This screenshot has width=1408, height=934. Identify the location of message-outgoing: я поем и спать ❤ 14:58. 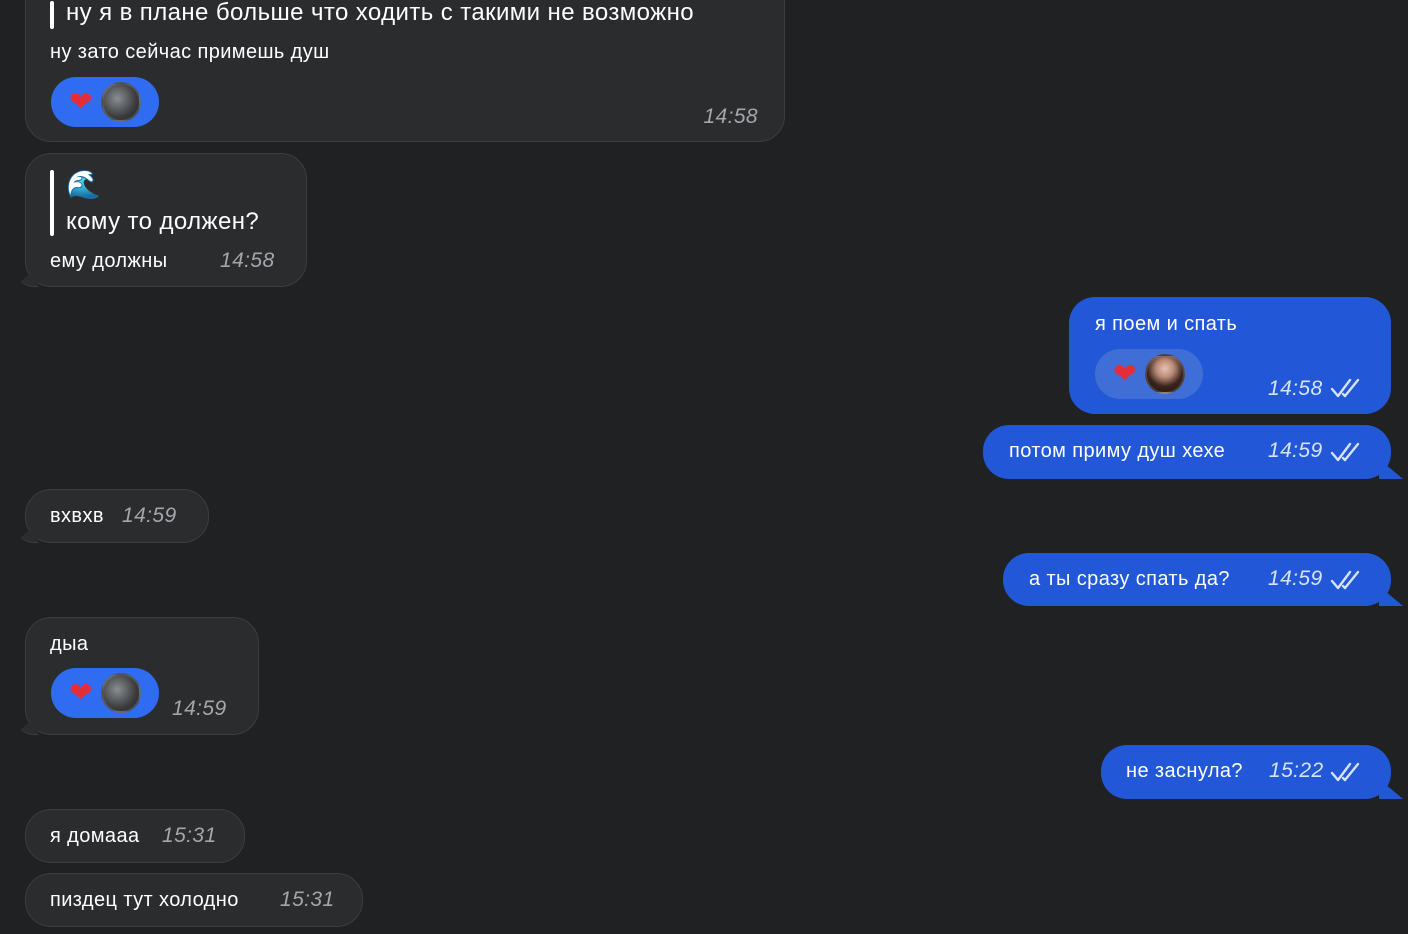
(1230, 355).